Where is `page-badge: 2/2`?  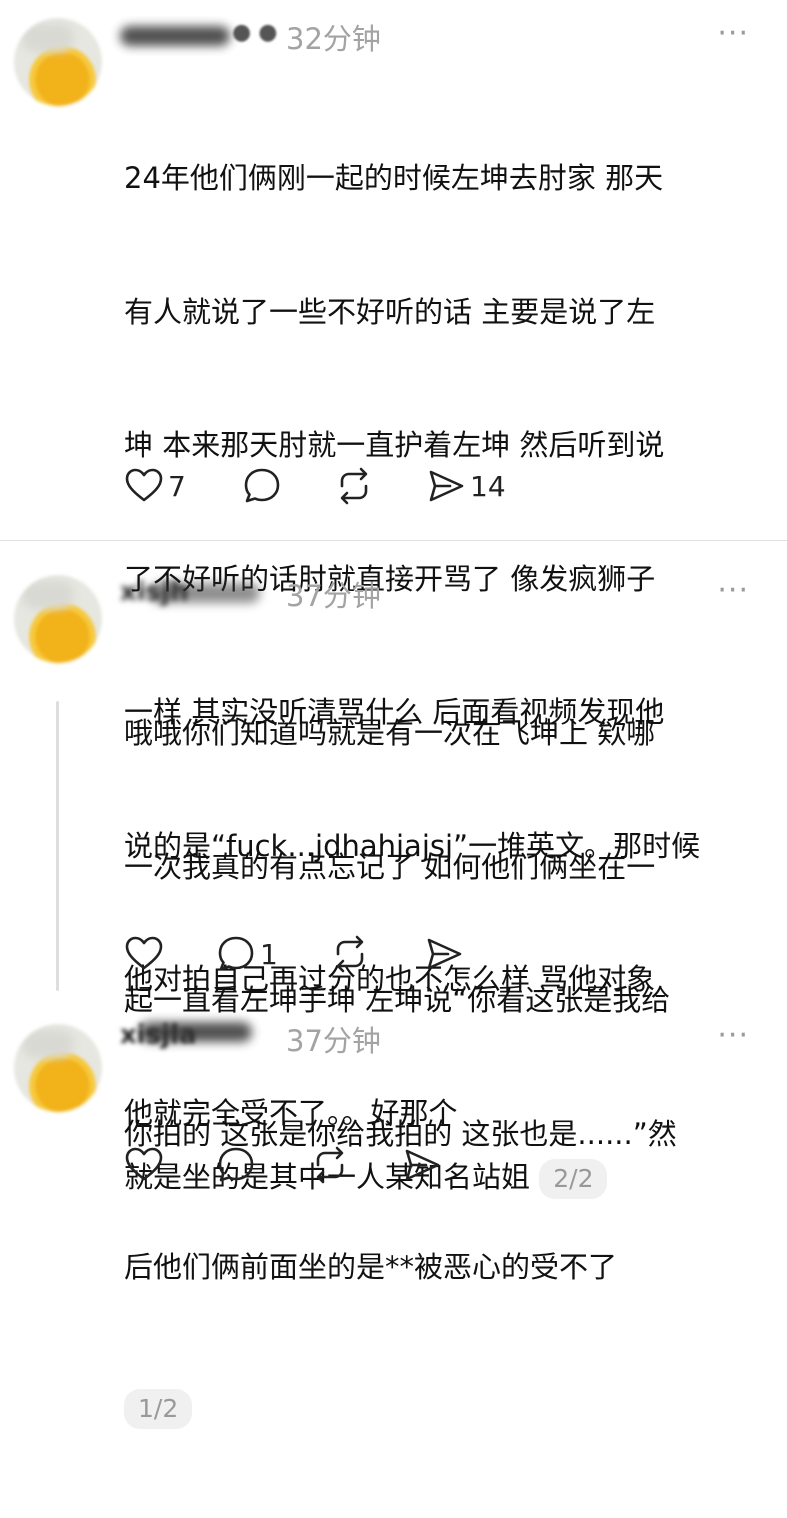 page-badge: 2/2 is located at coordinates (573, 1179).